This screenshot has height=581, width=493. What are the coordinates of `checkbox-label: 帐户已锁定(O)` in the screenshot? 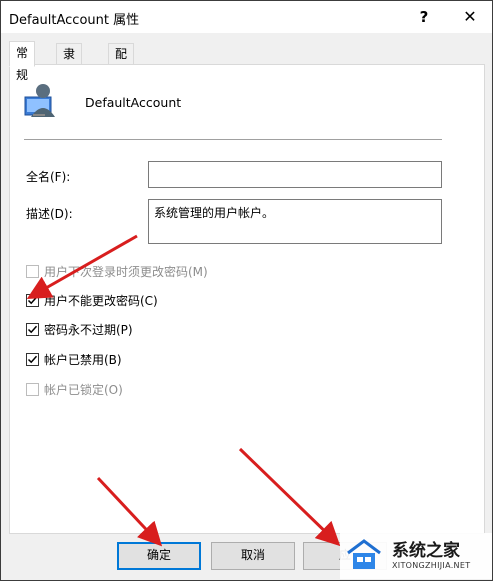 It's located at (83, 390).